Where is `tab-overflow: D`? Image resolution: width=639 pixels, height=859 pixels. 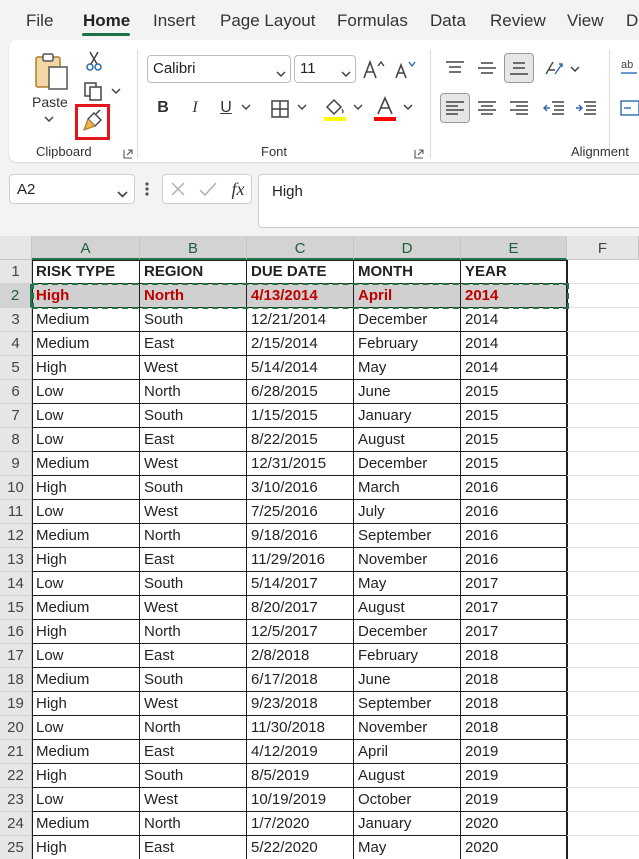
tab-overflow: D is located at coordinates (632, 21).